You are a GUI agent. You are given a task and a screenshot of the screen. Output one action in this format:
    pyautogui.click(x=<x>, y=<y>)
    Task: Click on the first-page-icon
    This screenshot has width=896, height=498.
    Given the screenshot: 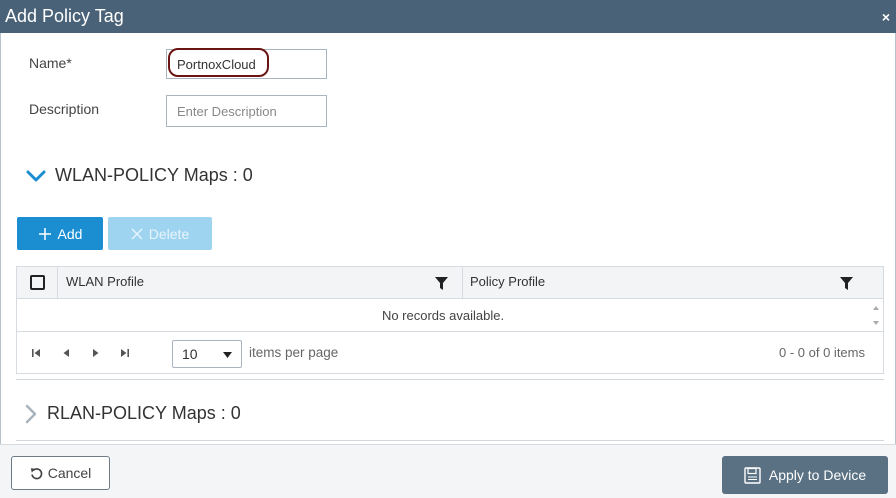 What is the action you would take?
    pyautogui.click(x=36, y=353)
    